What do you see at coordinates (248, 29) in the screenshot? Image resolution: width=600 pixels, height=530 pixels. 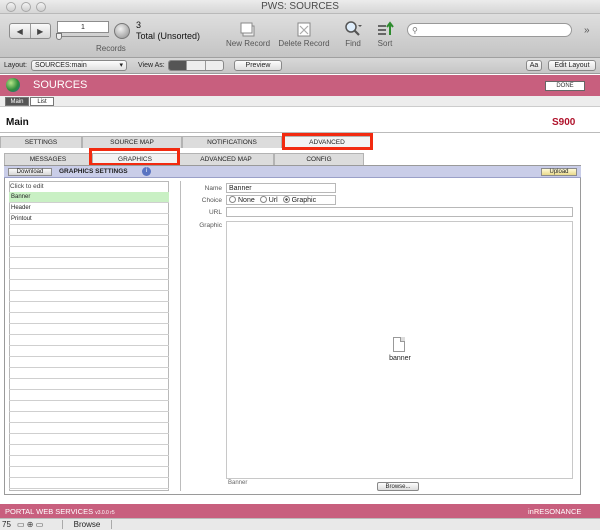 I see `new-record-icon` at bounding box center [248, 29].